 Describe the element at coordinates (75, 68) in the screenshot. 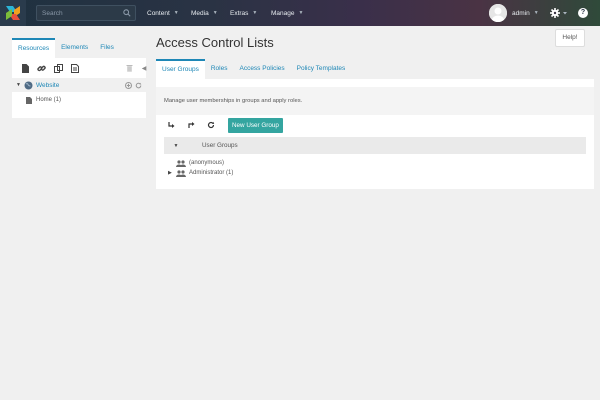

I see `static-resource-icon` at that location.